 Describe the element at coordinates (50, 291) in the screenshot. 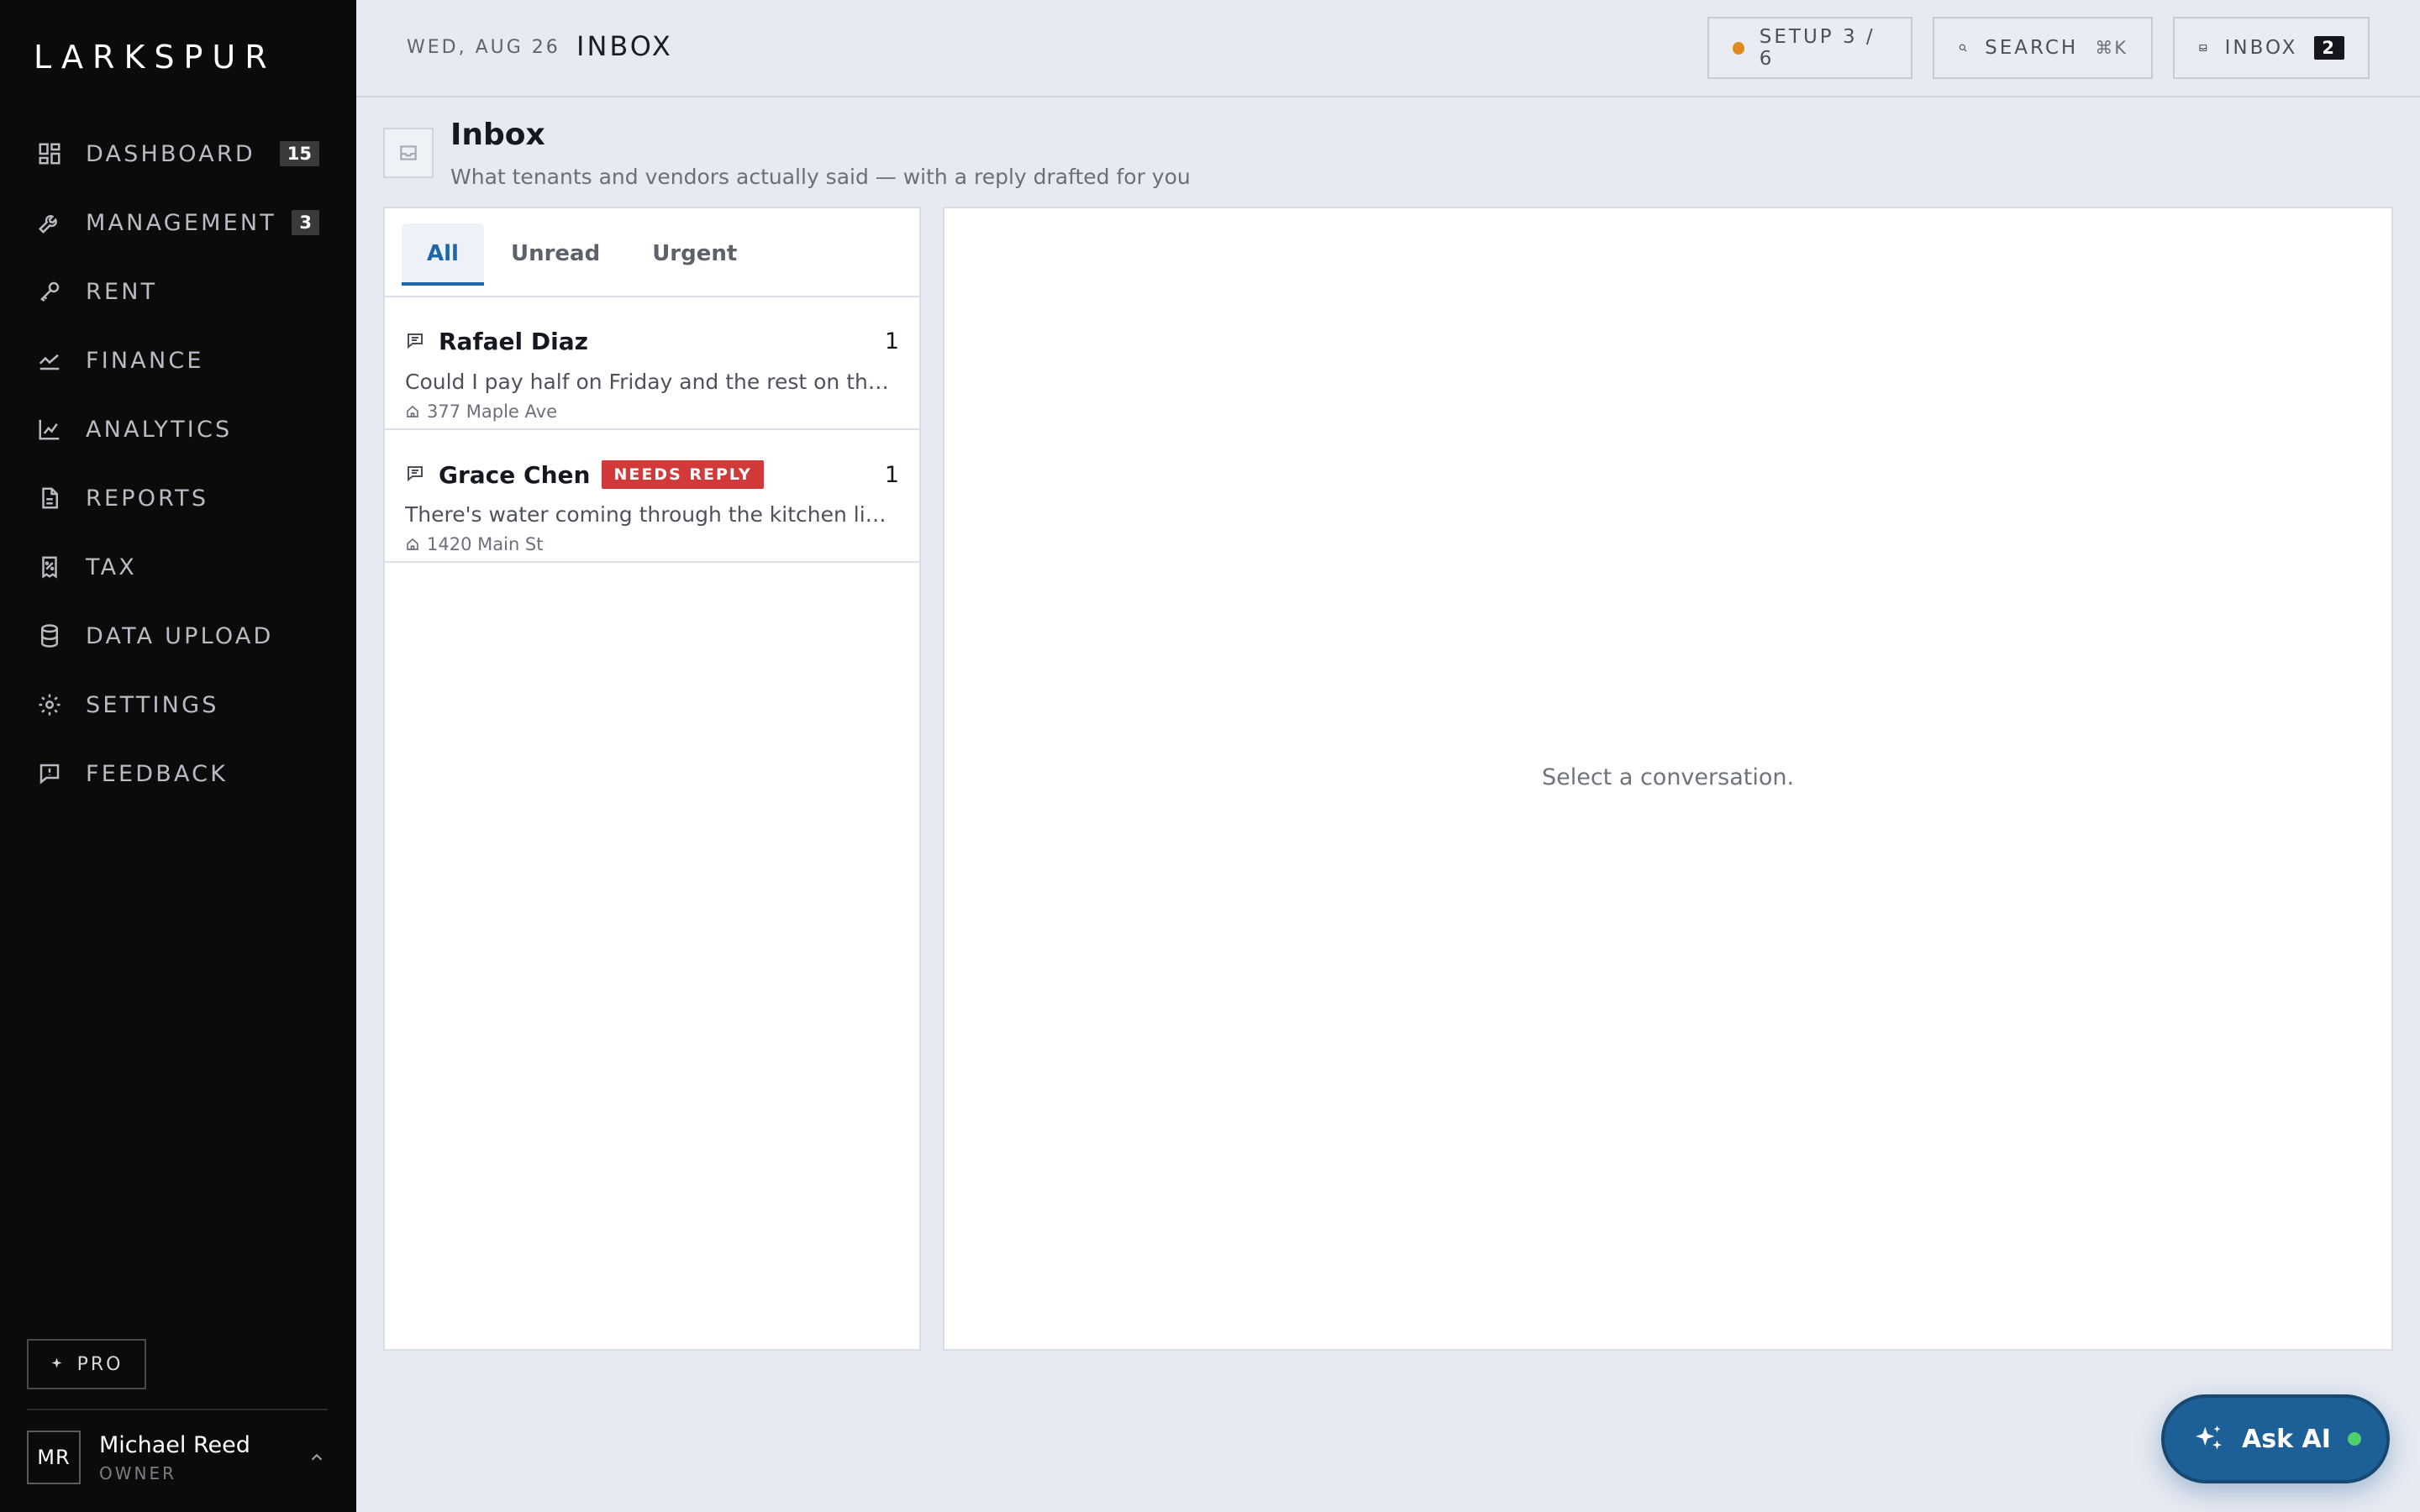

I see `key-icon` at that location.